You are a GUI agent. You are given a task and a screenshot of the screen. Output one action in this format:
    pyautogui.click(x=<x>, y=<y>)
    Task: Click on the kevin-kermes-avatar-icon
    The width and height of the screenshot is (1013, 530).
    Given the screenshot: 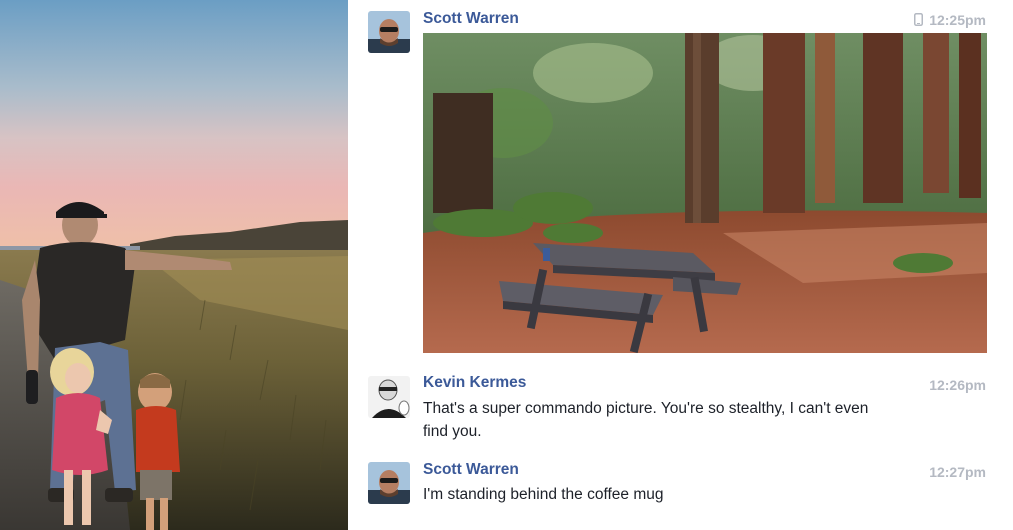 What is the action you would take?
    pyautogui.click(x=389, y=397)
    